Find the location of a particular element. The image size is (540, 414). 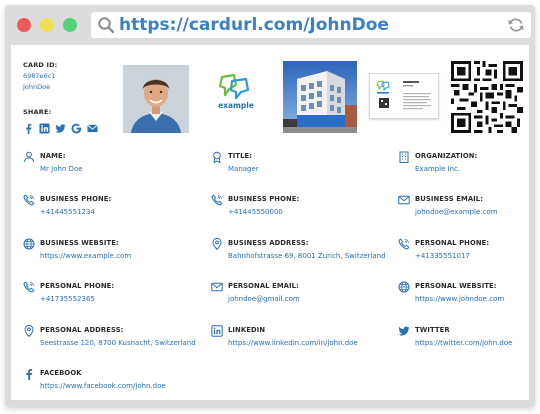

building-icon is located at coordinates (404, 157).